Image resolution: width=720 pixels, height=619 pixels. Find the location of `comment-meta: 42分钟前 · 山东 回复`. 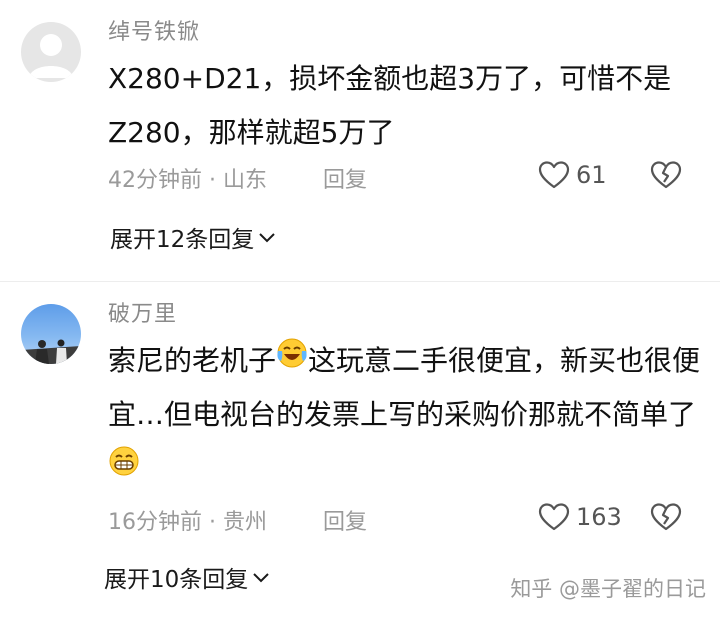

comment-meta: 42分钟前 · 山东 回复 is located at coordinates (237, 178).